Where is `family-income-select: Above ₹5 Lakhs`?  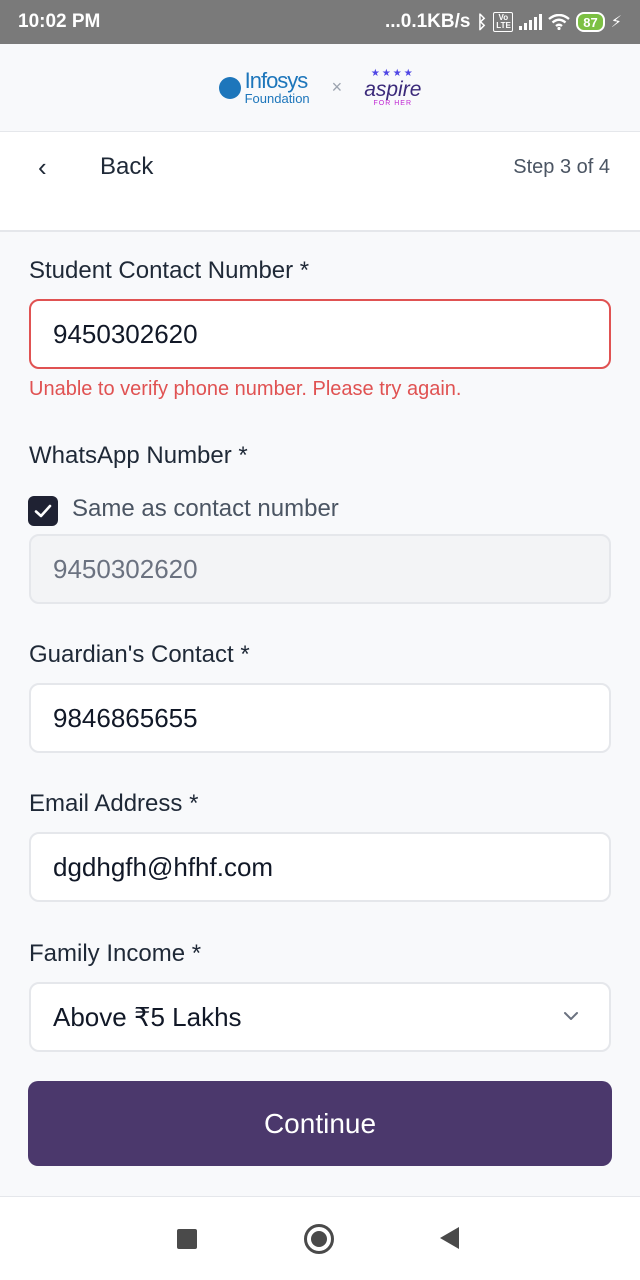
family-income-select: Above ₹5 Lakhs is located at coordinates (320, 1017).